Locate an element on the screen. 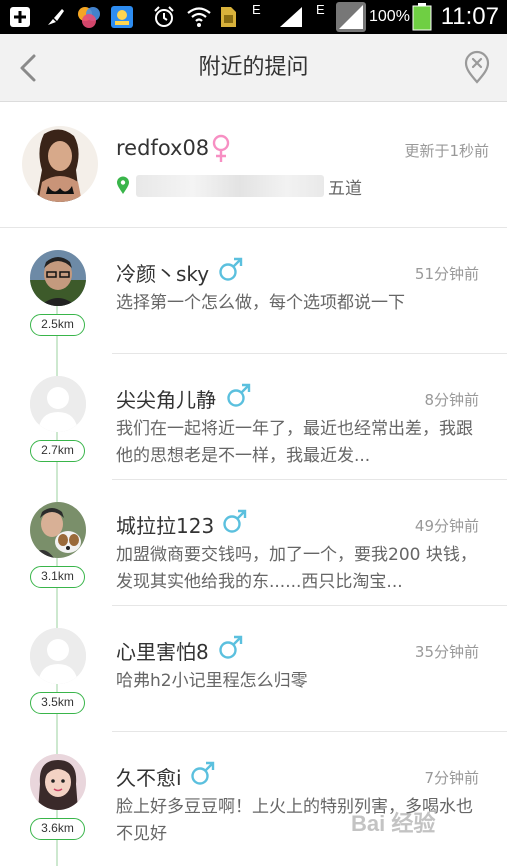  brush-icon is located at coordinates (56, 17).